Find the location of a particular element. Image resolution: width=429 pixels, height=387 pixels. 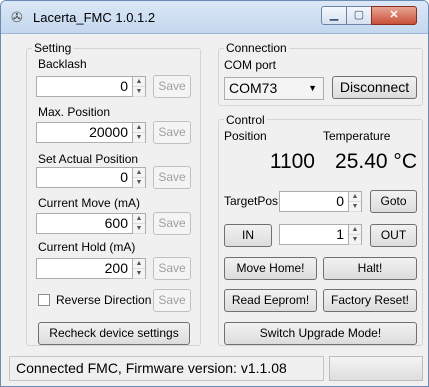

position-label: Position is located at coordinates (245, 136).